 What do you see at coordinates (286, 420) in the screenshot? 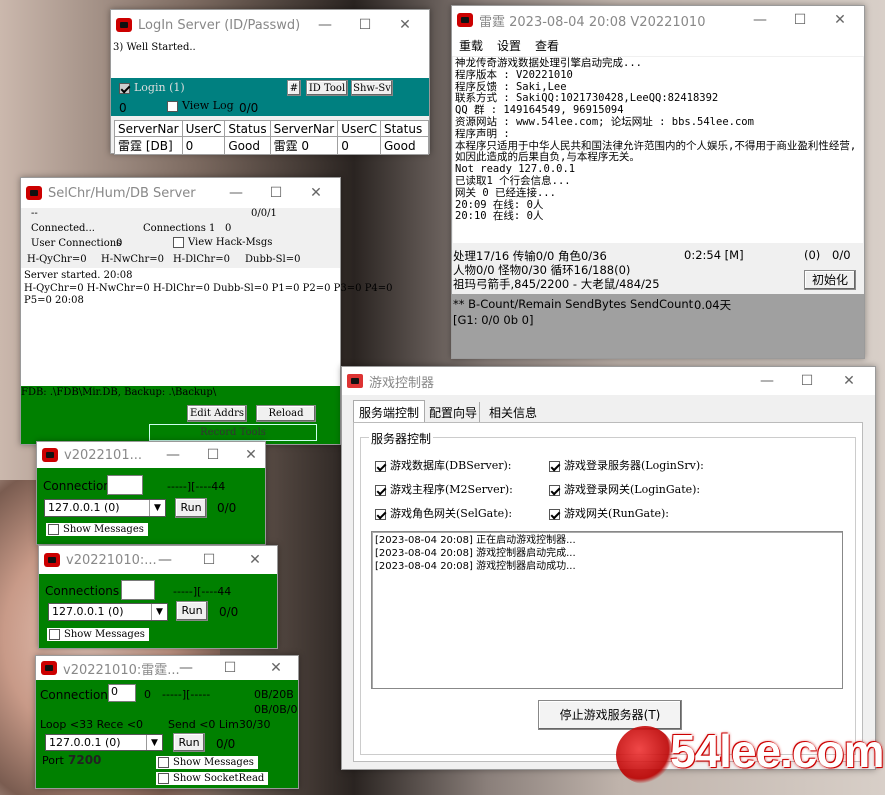
I see `reload-addr-button: Reload Addr` at bounding box center [286, 420].